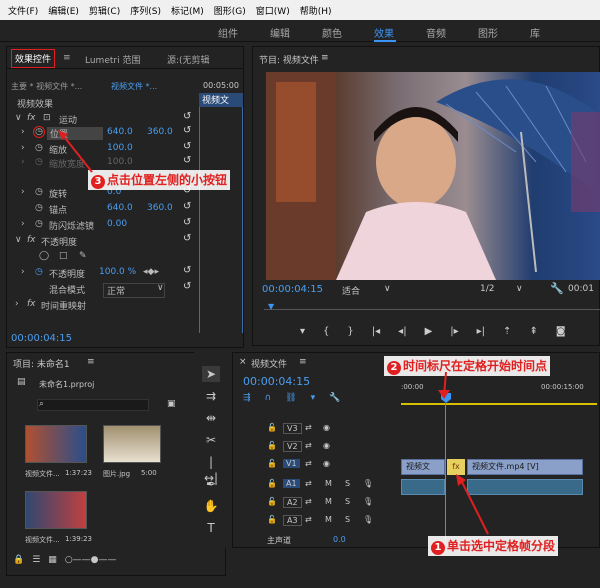  Describe the element at coordinates (292, 289) in the screenshot. I see `program-timecode: 00:00:04:15` at that location.